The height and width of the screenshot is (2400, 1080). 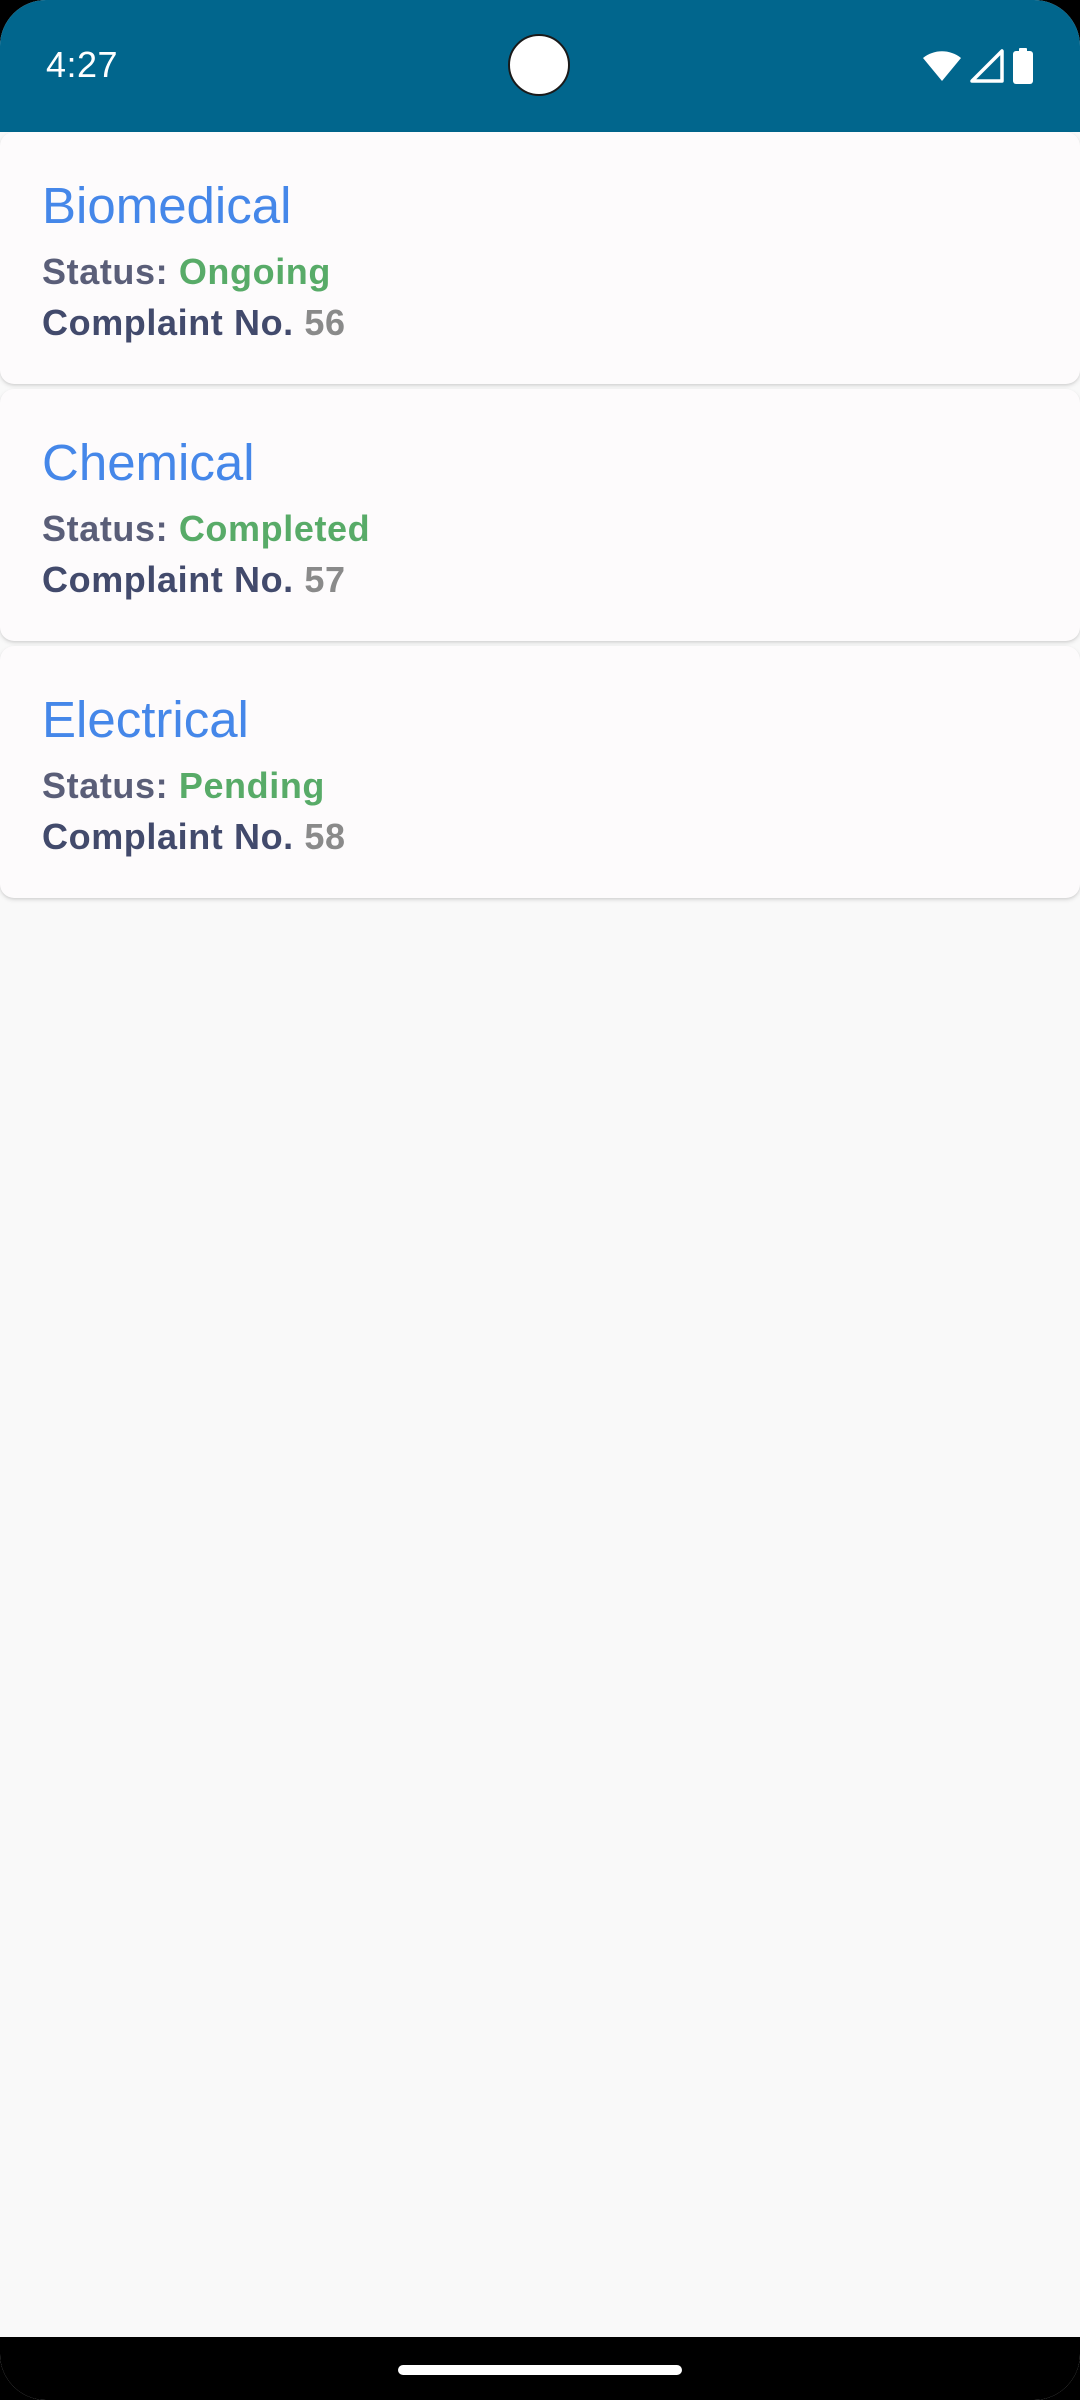 What do you see at coordinates (145, 719) in the screenshot?
I see `complaint-title: Electrical` at bounding box center [145, 719].